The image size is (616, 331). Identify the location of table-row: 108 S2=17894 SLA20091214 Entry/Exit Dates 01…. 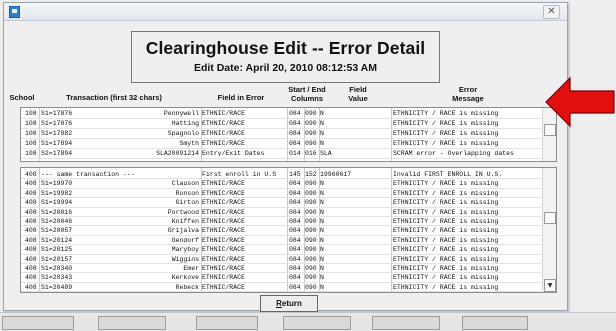
(281, 153).